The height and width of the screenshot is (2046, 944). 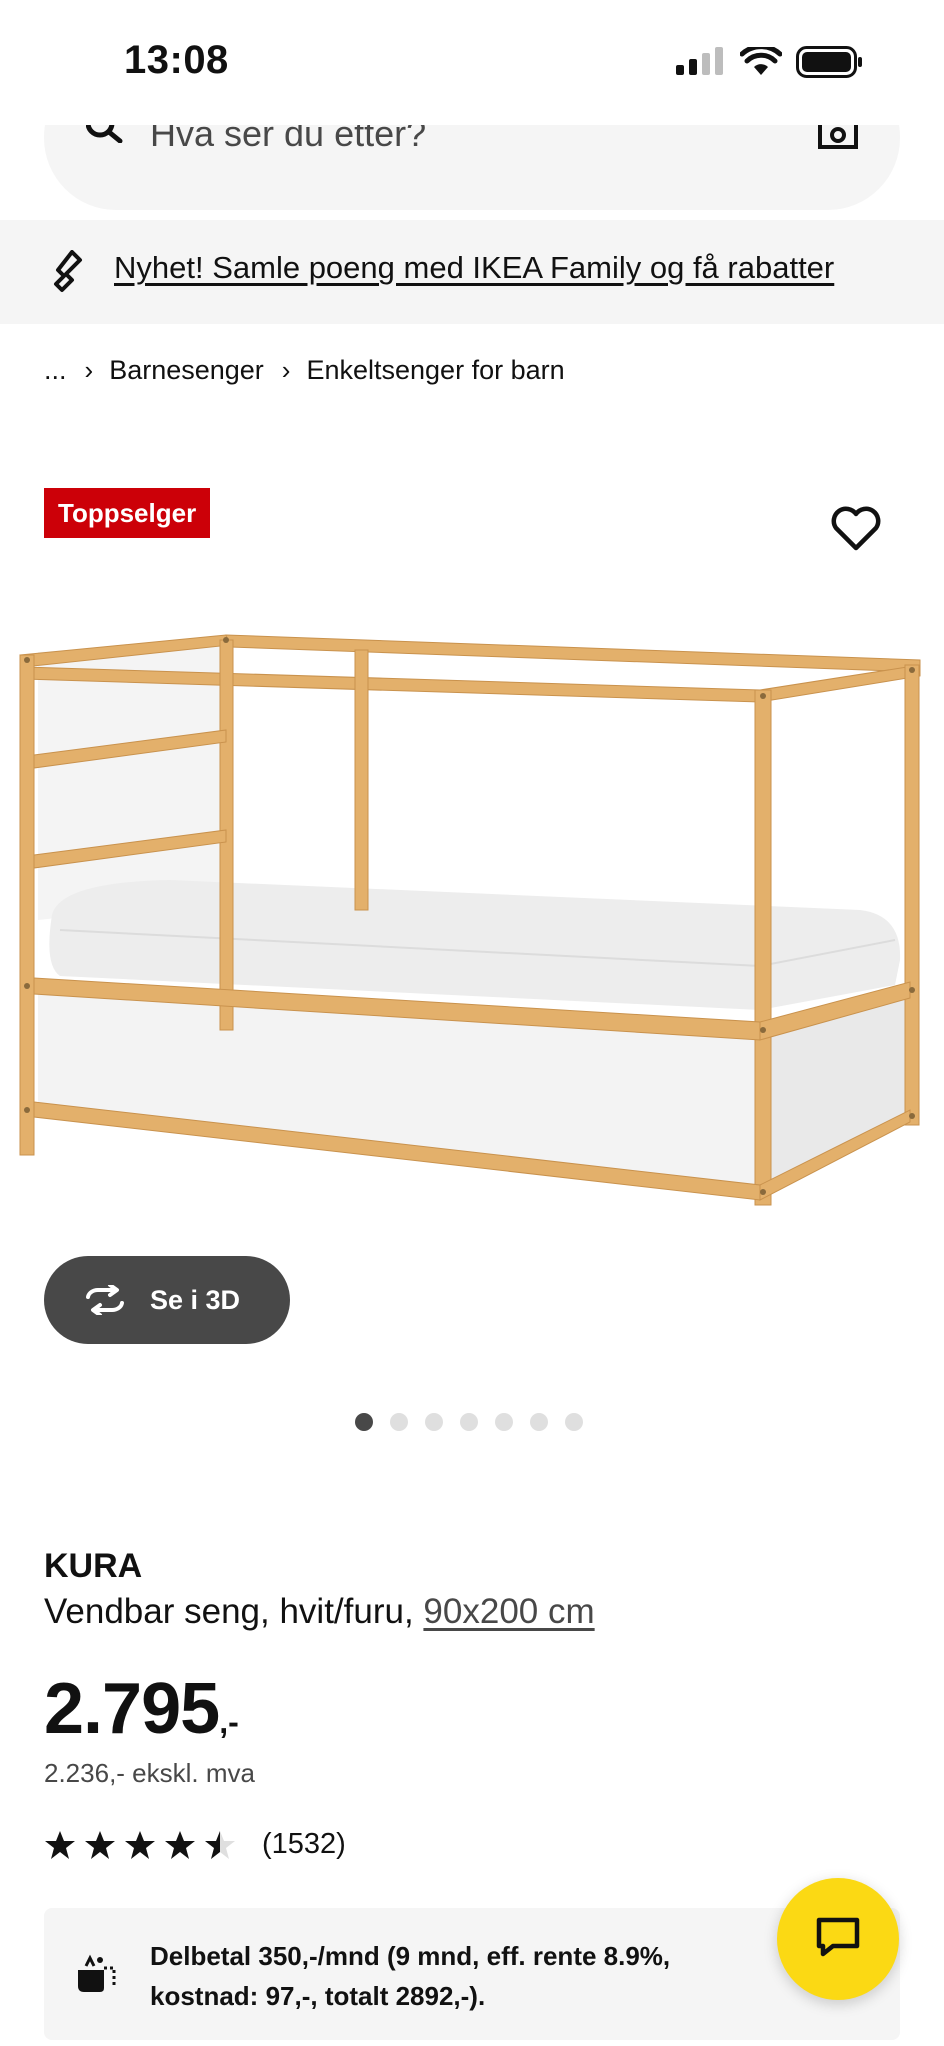 What do you see at coordinates (68, 275) in the screenshot?
I see `ikea-family-link-icon` at bounding box center [68, 275].